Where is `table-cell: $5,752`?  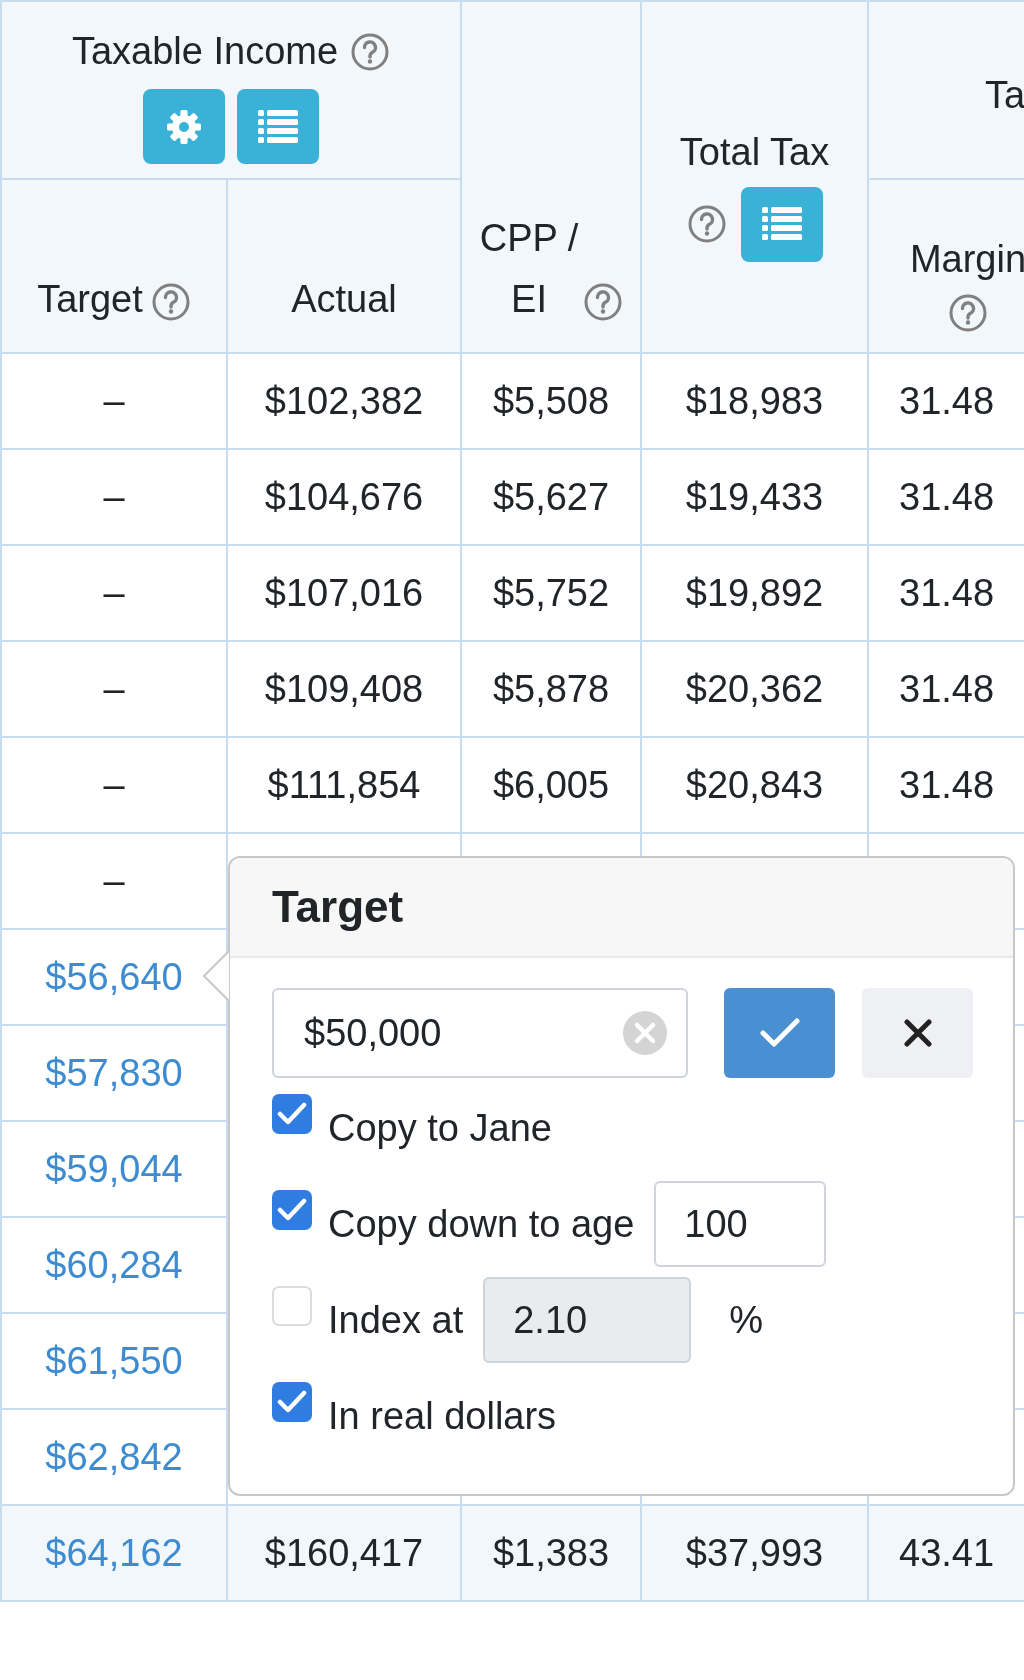 table-cell: $5,752 is located at coordinates (551, 592).